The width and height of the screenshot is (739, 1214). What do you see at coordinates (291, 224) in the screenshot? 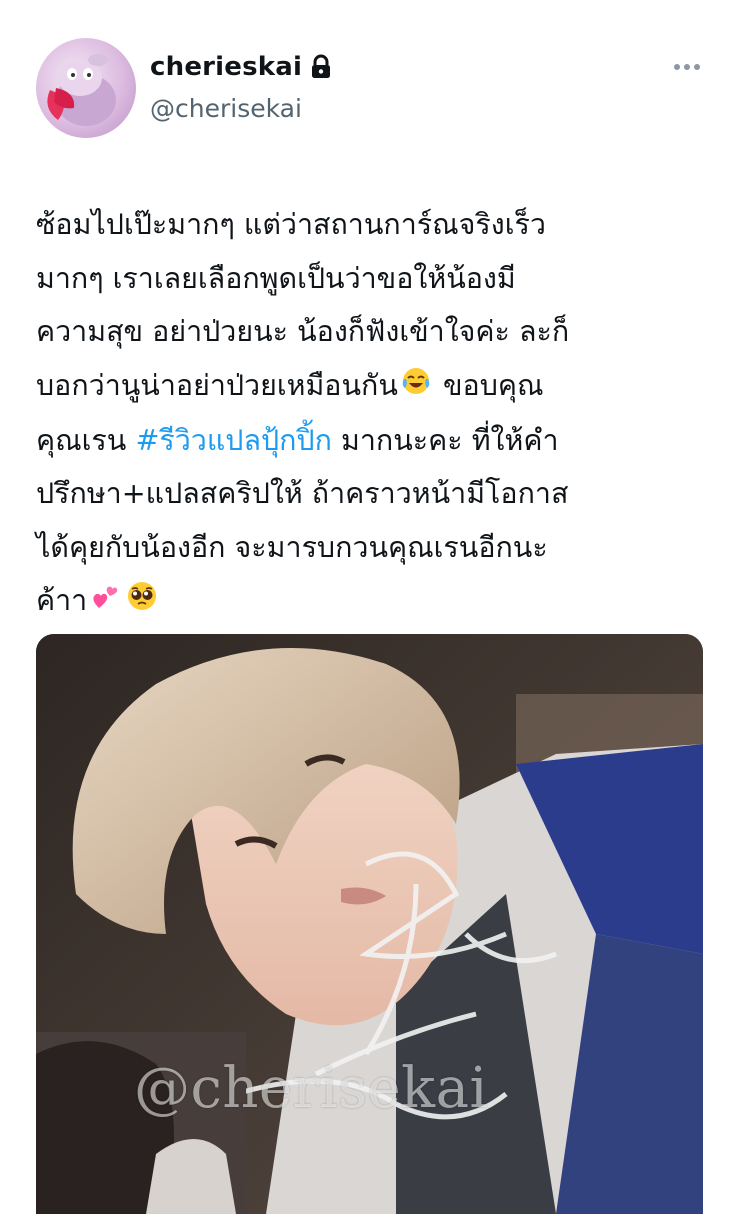
I see `tweet-line: ซ้อมไปเป๊ะมากๆ แต่ว่าสถานการ์ณจริงเร็ว` at bounding box center [291, 224].